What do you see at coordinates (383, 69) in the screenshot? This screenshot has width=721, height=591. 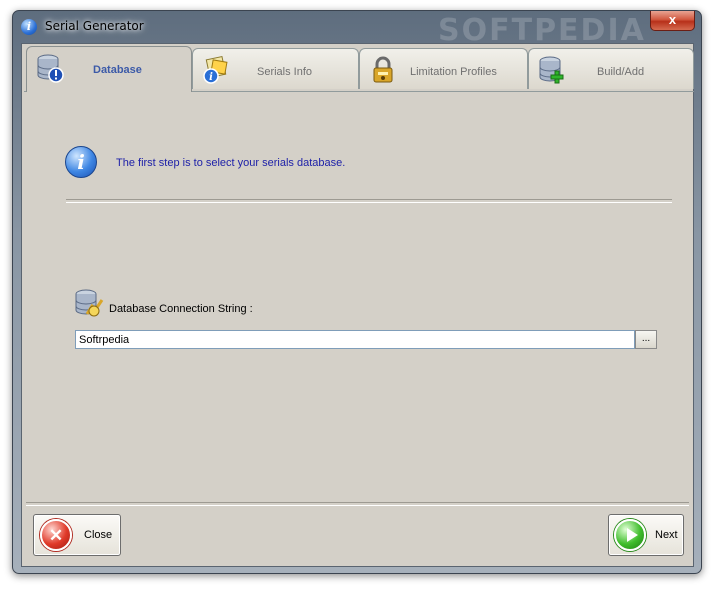 I see `lock-profile-icon` at bounding box center [383, 69].